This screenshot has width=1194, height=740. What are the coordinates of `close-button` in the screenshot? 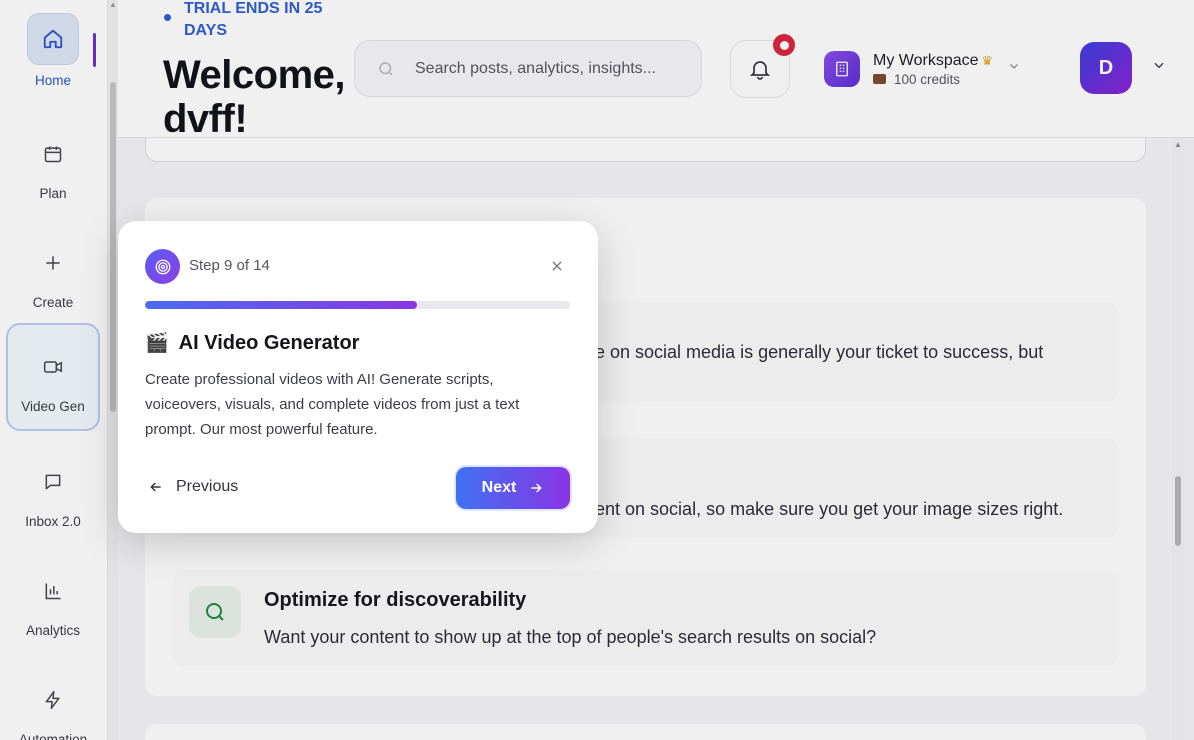 It's located at (557, 266).